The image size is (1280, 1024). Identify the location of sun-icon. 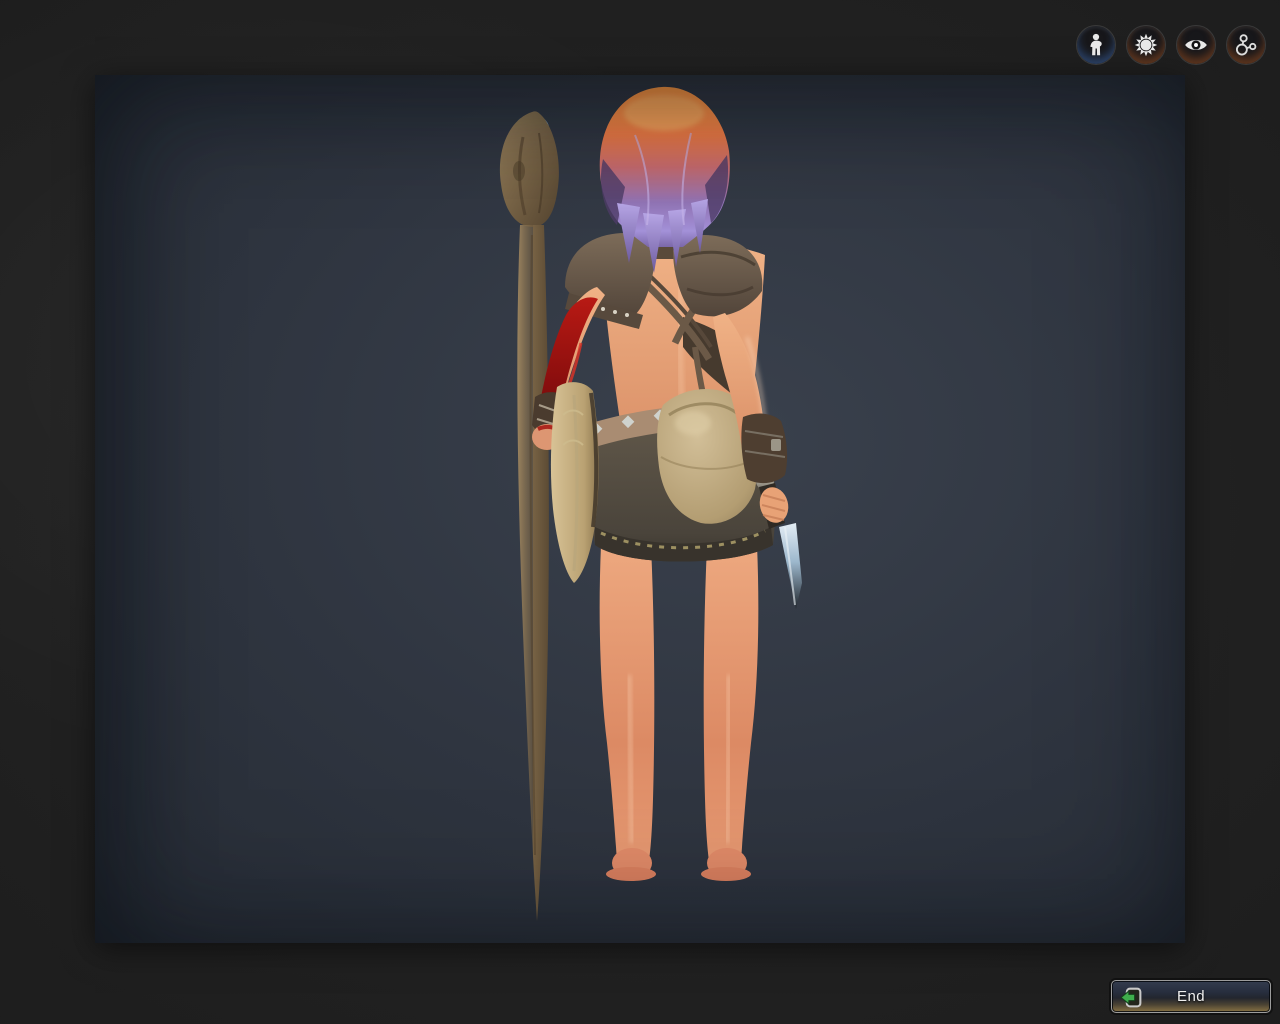
(1146, 45).